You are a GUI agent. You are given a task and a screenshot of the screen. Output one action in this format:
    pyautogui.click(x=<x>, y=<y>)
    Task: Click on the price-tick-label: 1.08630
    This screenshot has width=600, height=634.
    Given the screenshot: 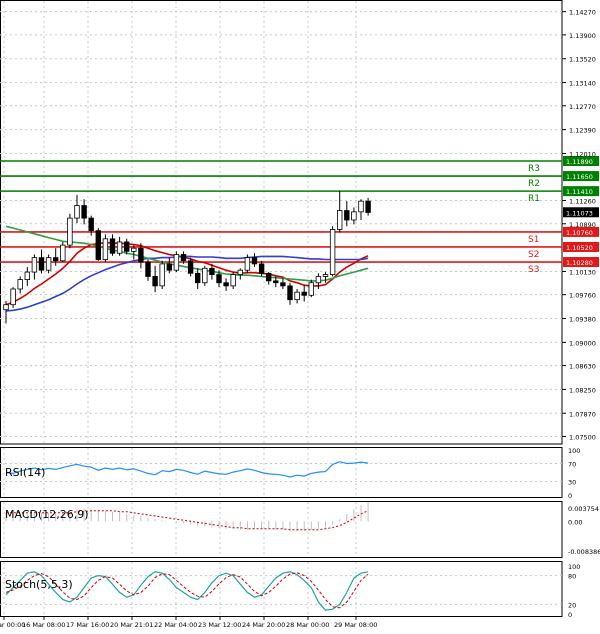 What is the action you would take?
    pyautogui.click(x=582, y=367)
    